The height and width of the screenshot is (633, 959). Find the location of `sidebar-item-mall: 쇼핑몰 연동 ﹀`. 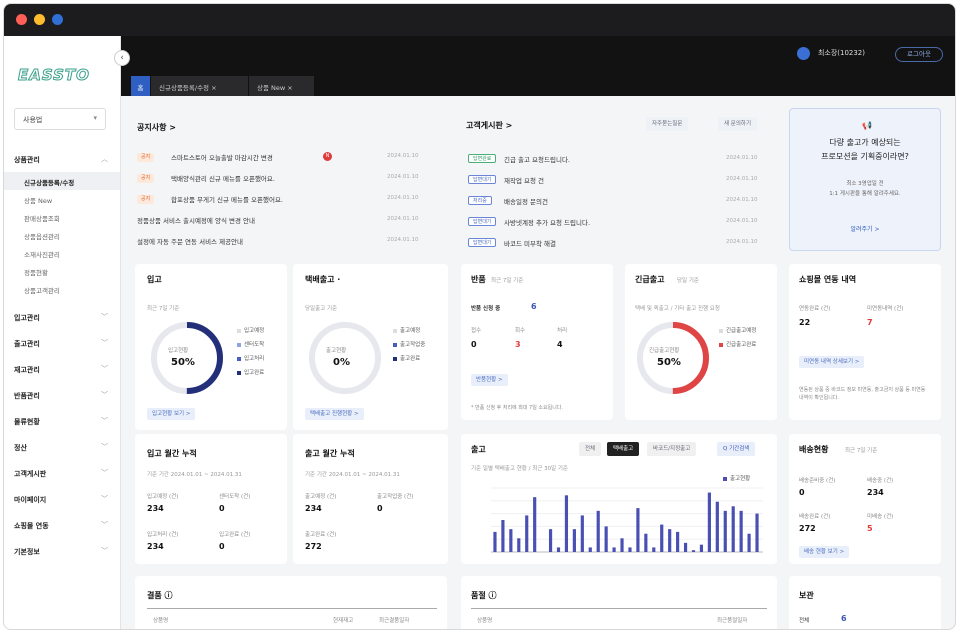

sidebar-item-mall: 쇼핑몰 연동 ﹀ is located at coordinates (62, 525).